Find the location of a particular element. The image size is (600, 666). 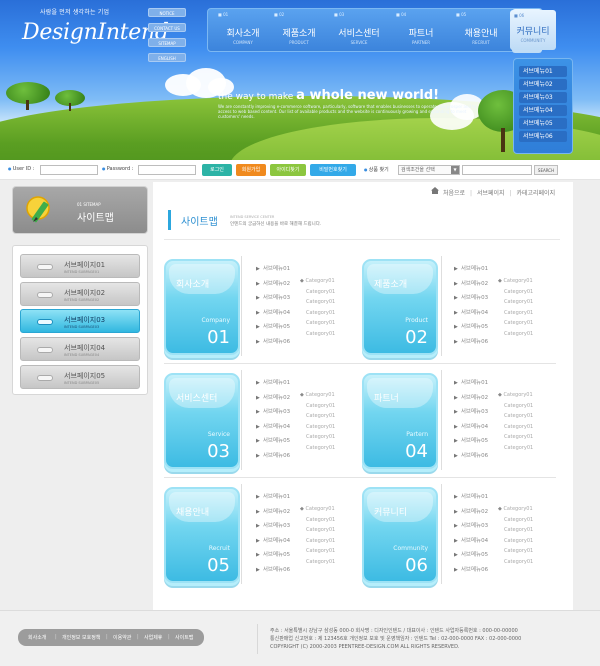

gnb-company: 01 회사소개 COMPANY is located at coordinates (243, 31).